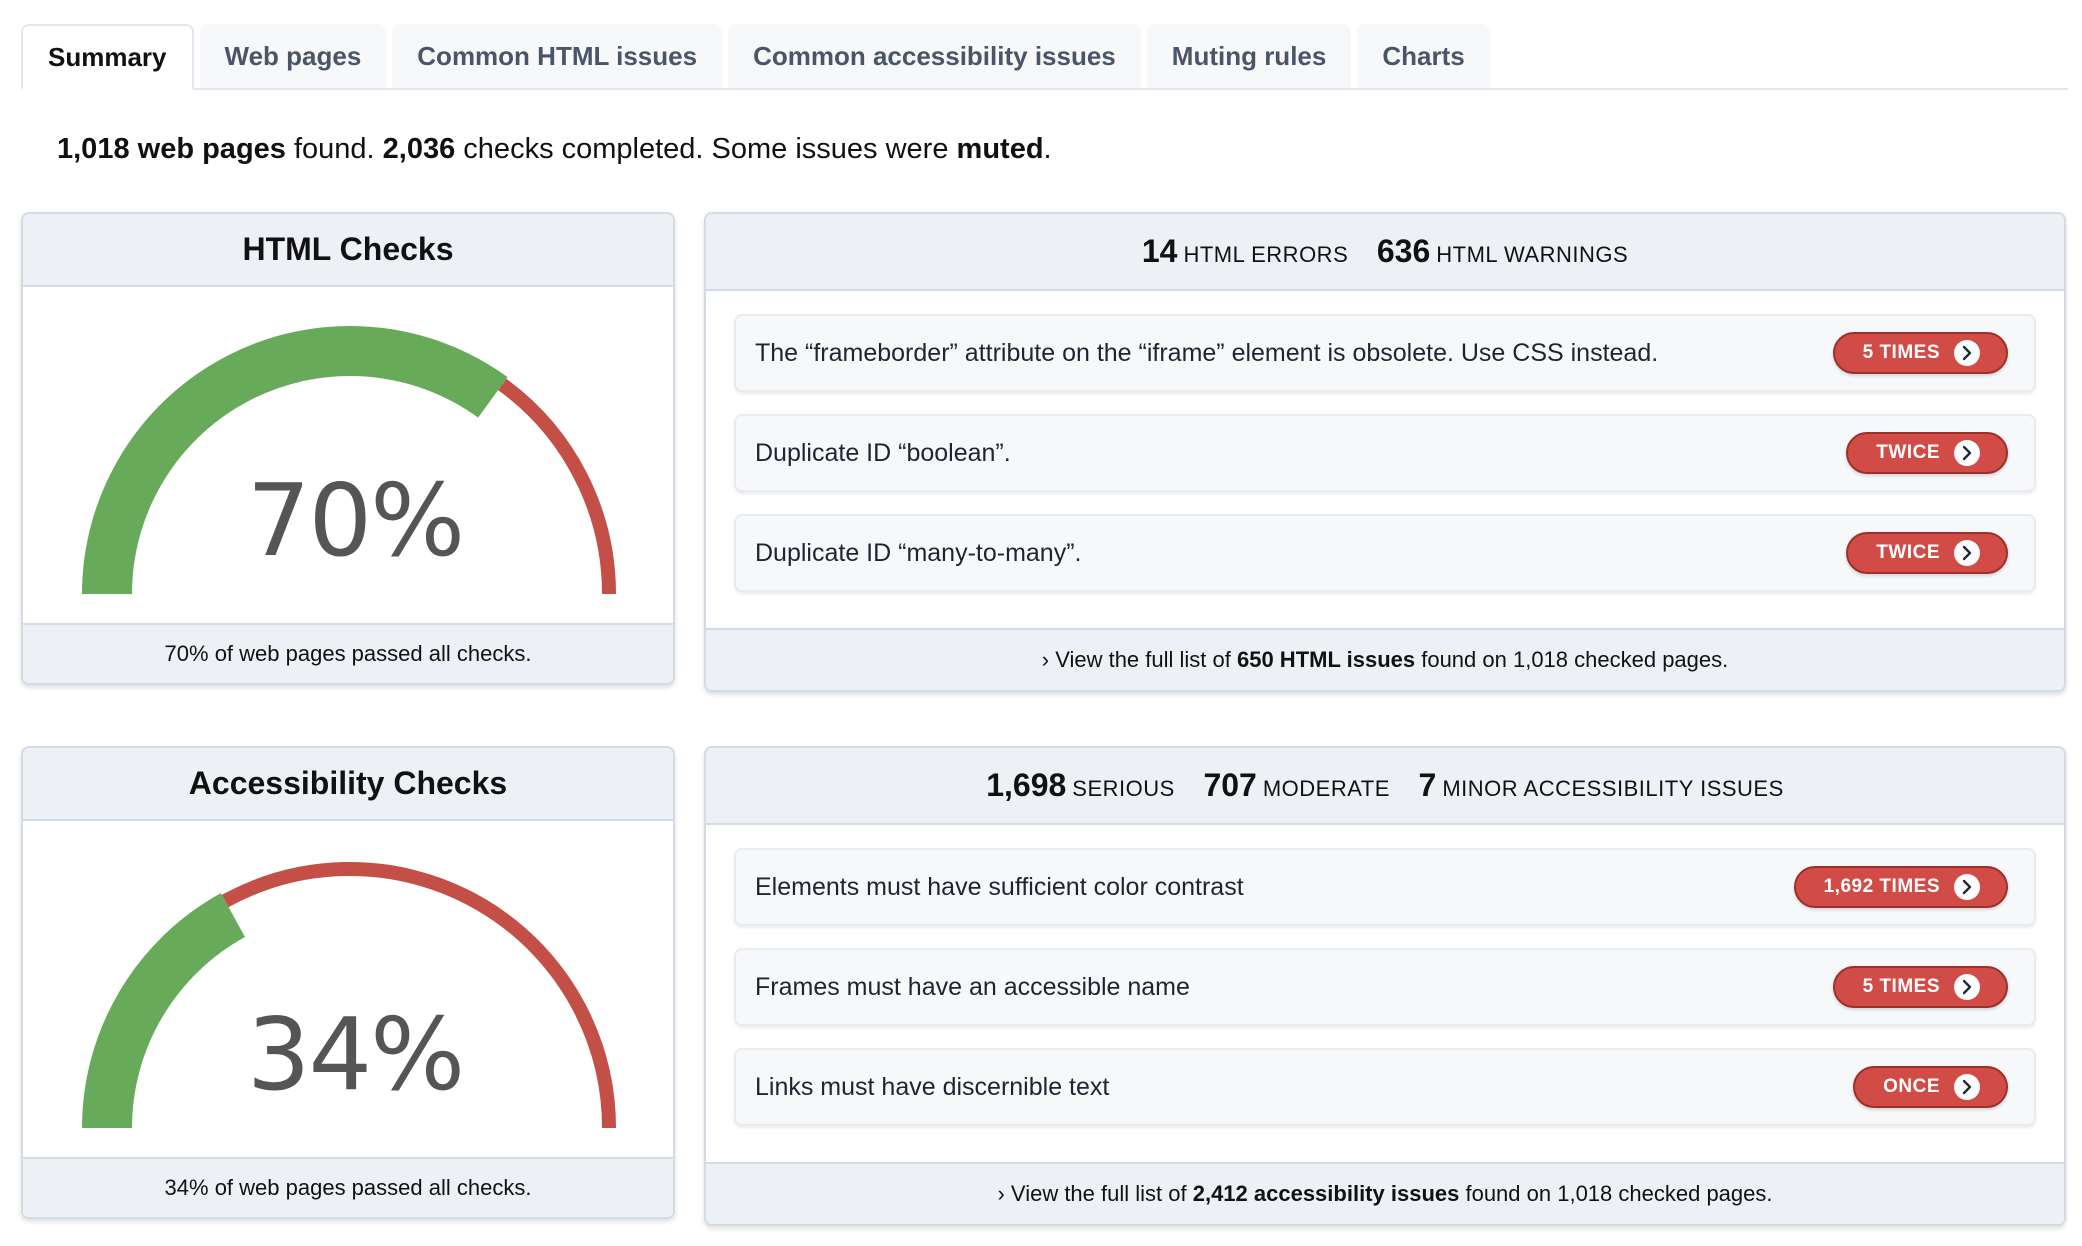 The height and width of the screenshot is (1246, 2082). Describe the element at coordinates (1047, 149) in the screenshot. I see `summary-end: .` at that location.